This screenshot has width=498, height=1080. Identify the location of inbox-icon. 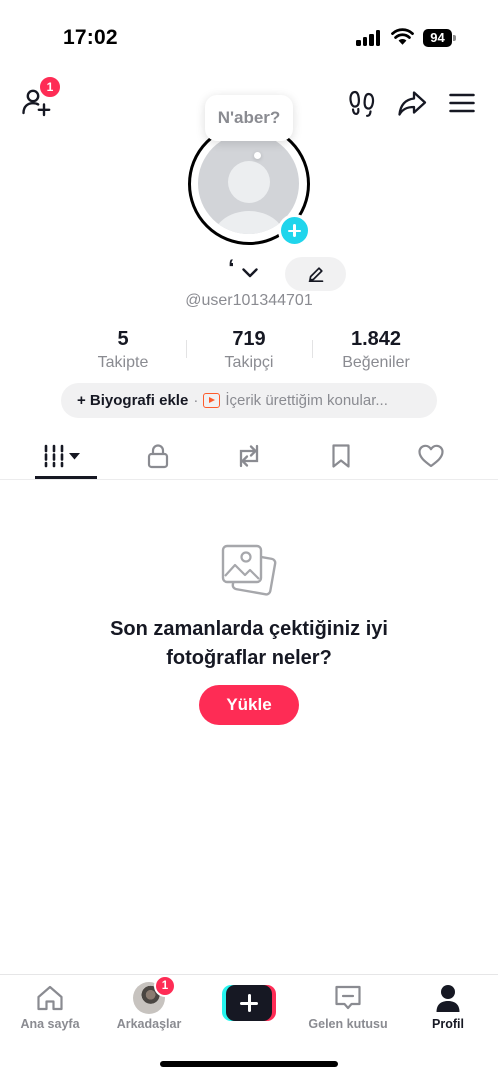
(348, 997).